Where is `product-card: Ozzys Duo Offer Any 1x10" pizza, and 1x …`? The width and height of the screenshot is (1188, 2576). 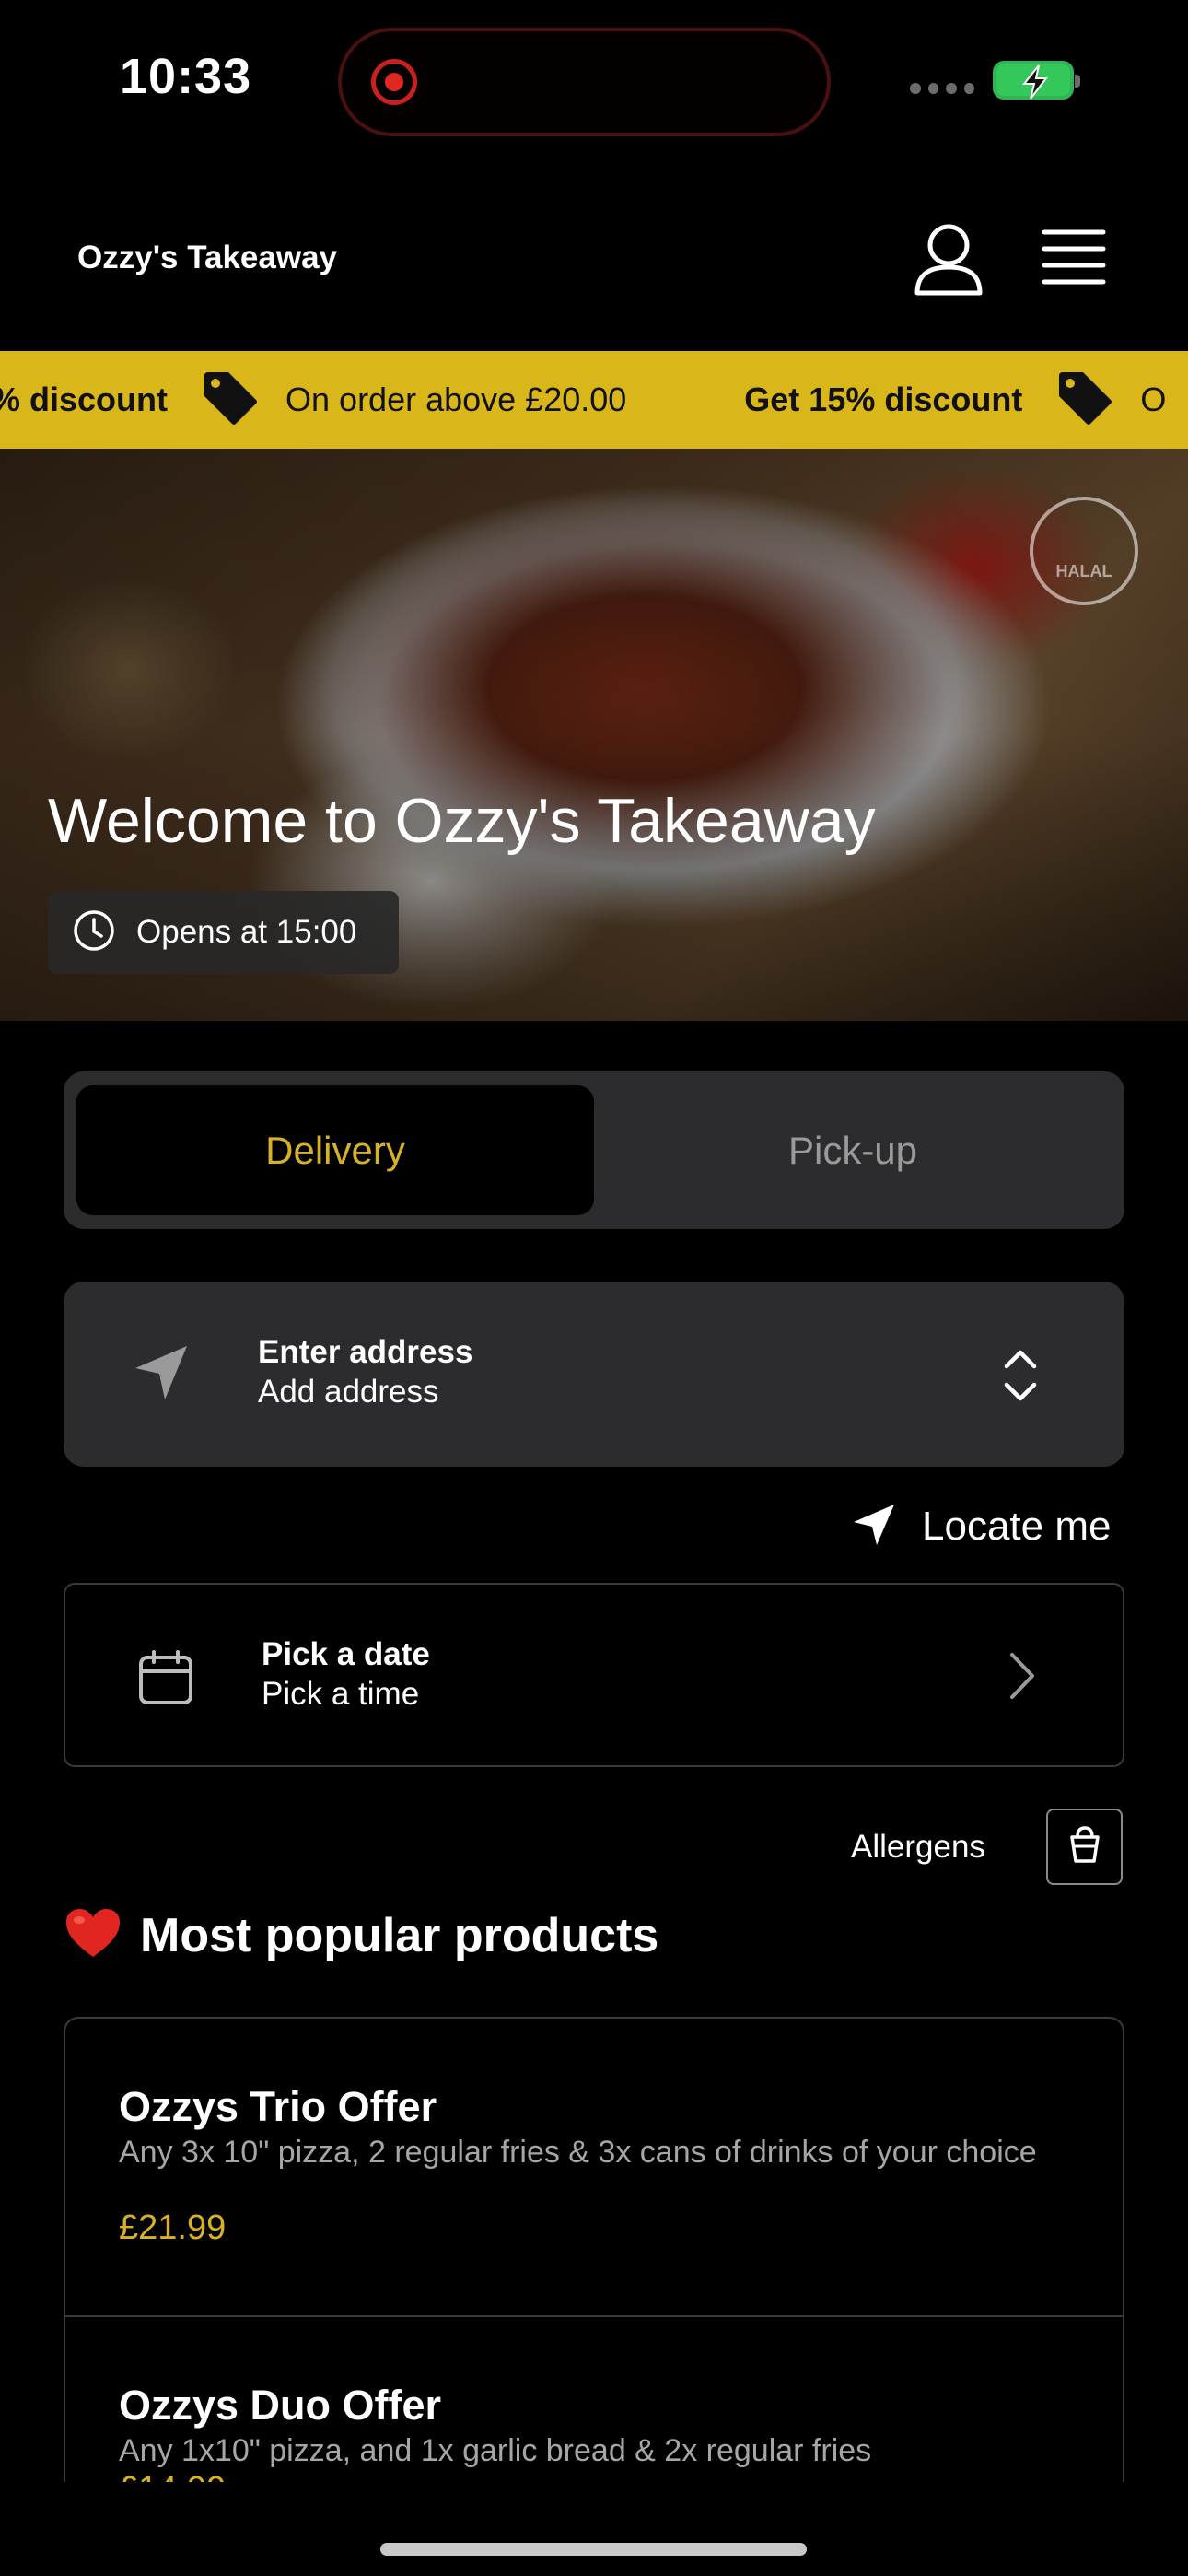
product-card: Ozzys Duo Offer Any 1x10" pizza, and 1x … is located at coordinates (594, 2399).